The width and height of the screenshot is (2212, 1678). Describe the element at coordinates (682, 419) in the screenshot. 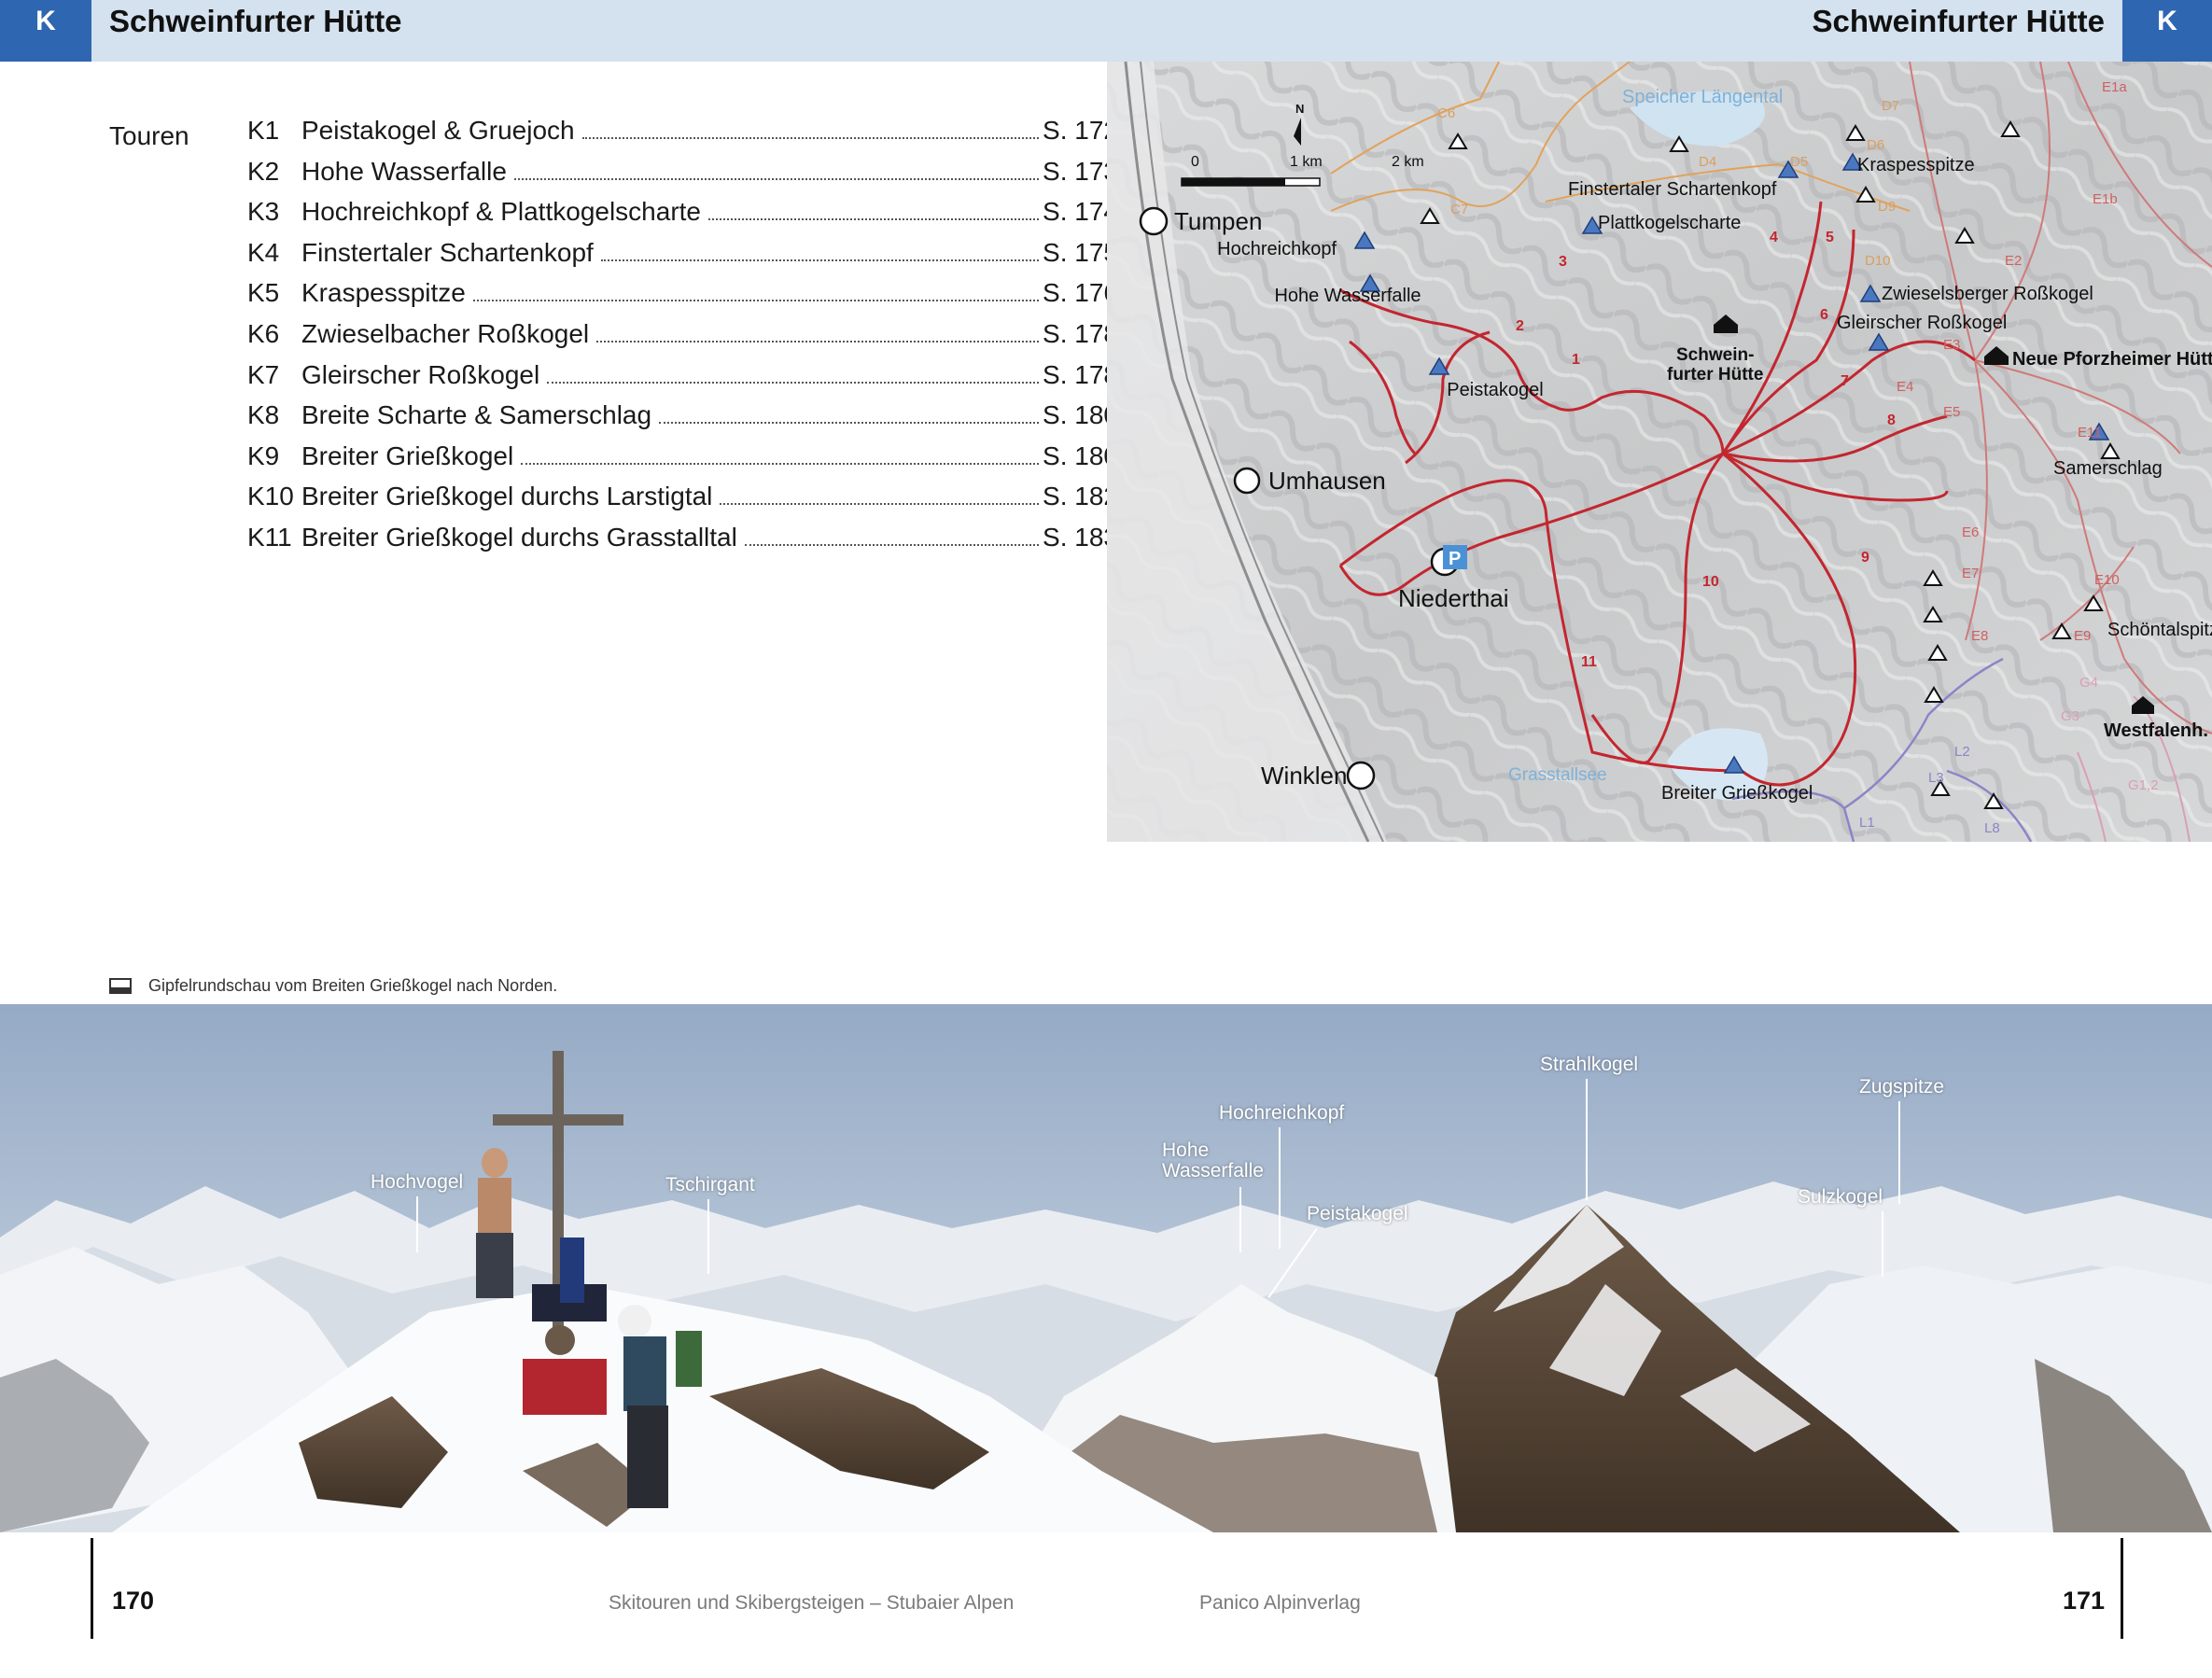

I see `tour-list-item: K8 Breite Scharte & Samerschlag S. 180` at that location.